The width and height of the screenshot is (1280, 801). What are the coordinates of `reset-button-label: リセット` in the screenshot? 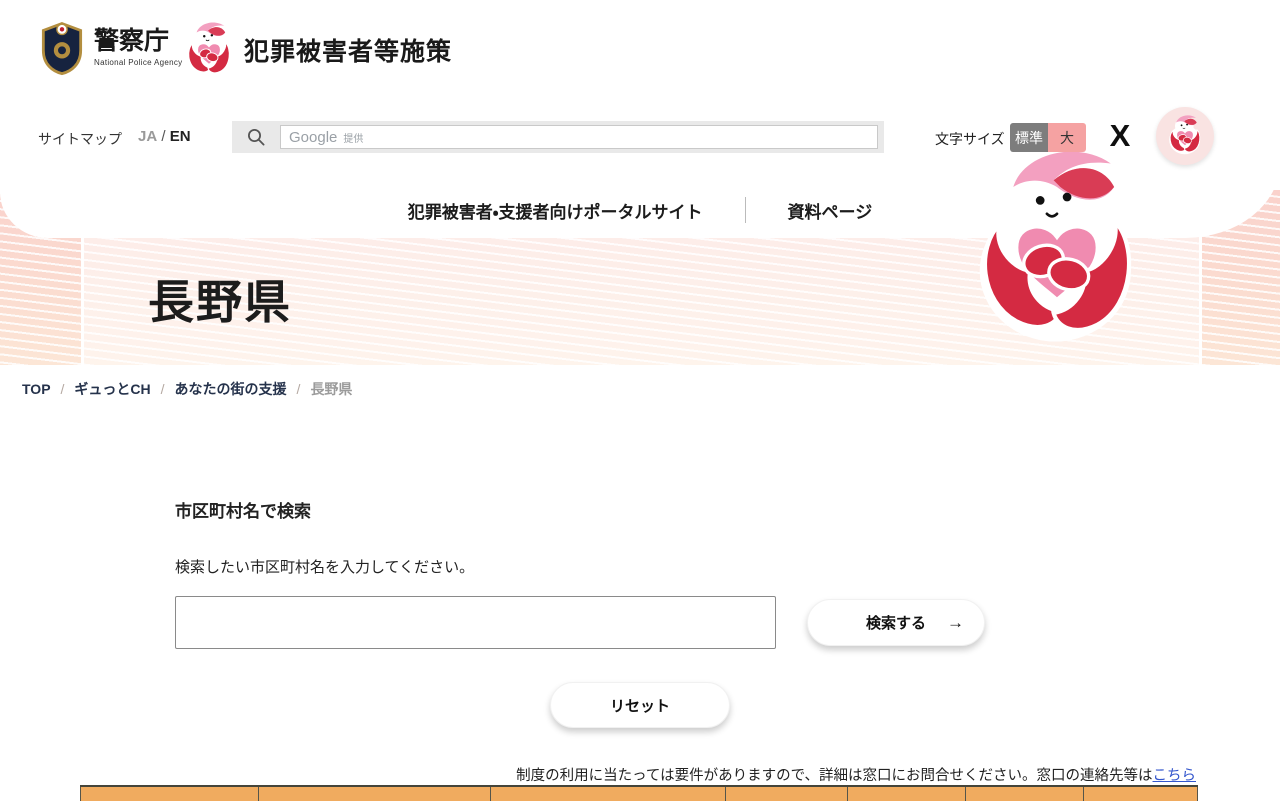 It's located at (639, 706).